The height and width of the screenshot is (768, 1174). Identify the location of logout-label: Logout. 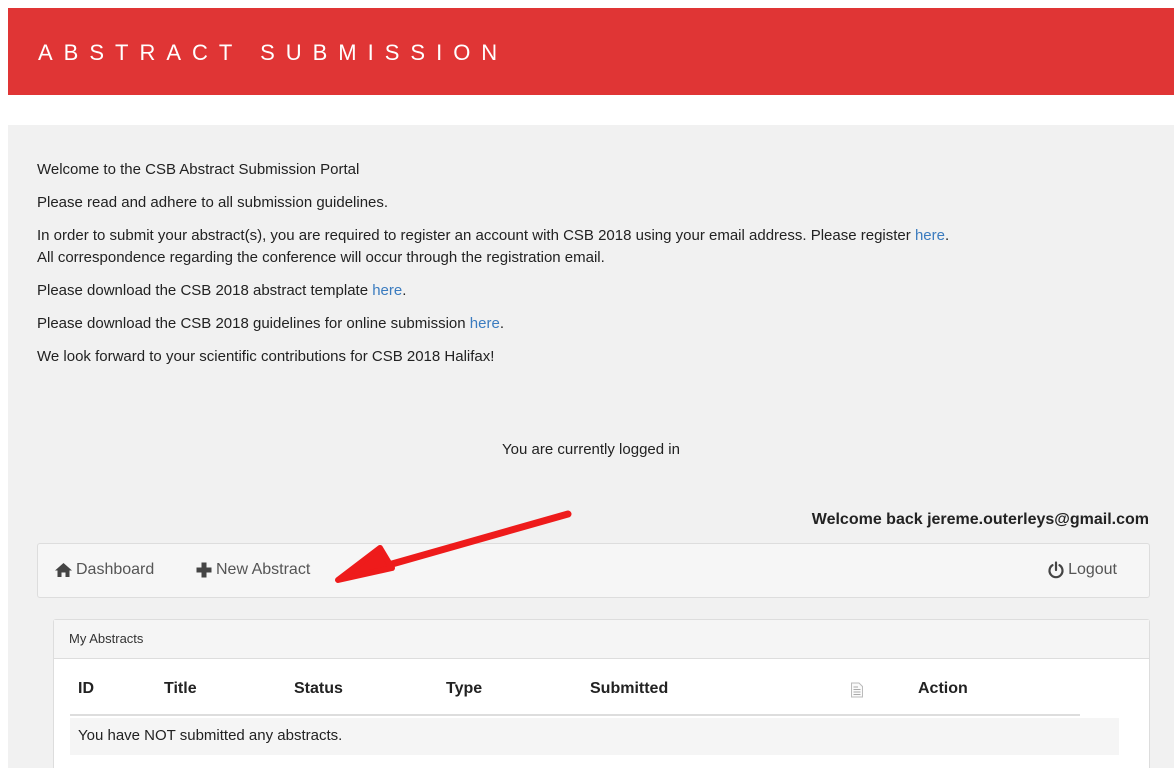
(1092, 569).